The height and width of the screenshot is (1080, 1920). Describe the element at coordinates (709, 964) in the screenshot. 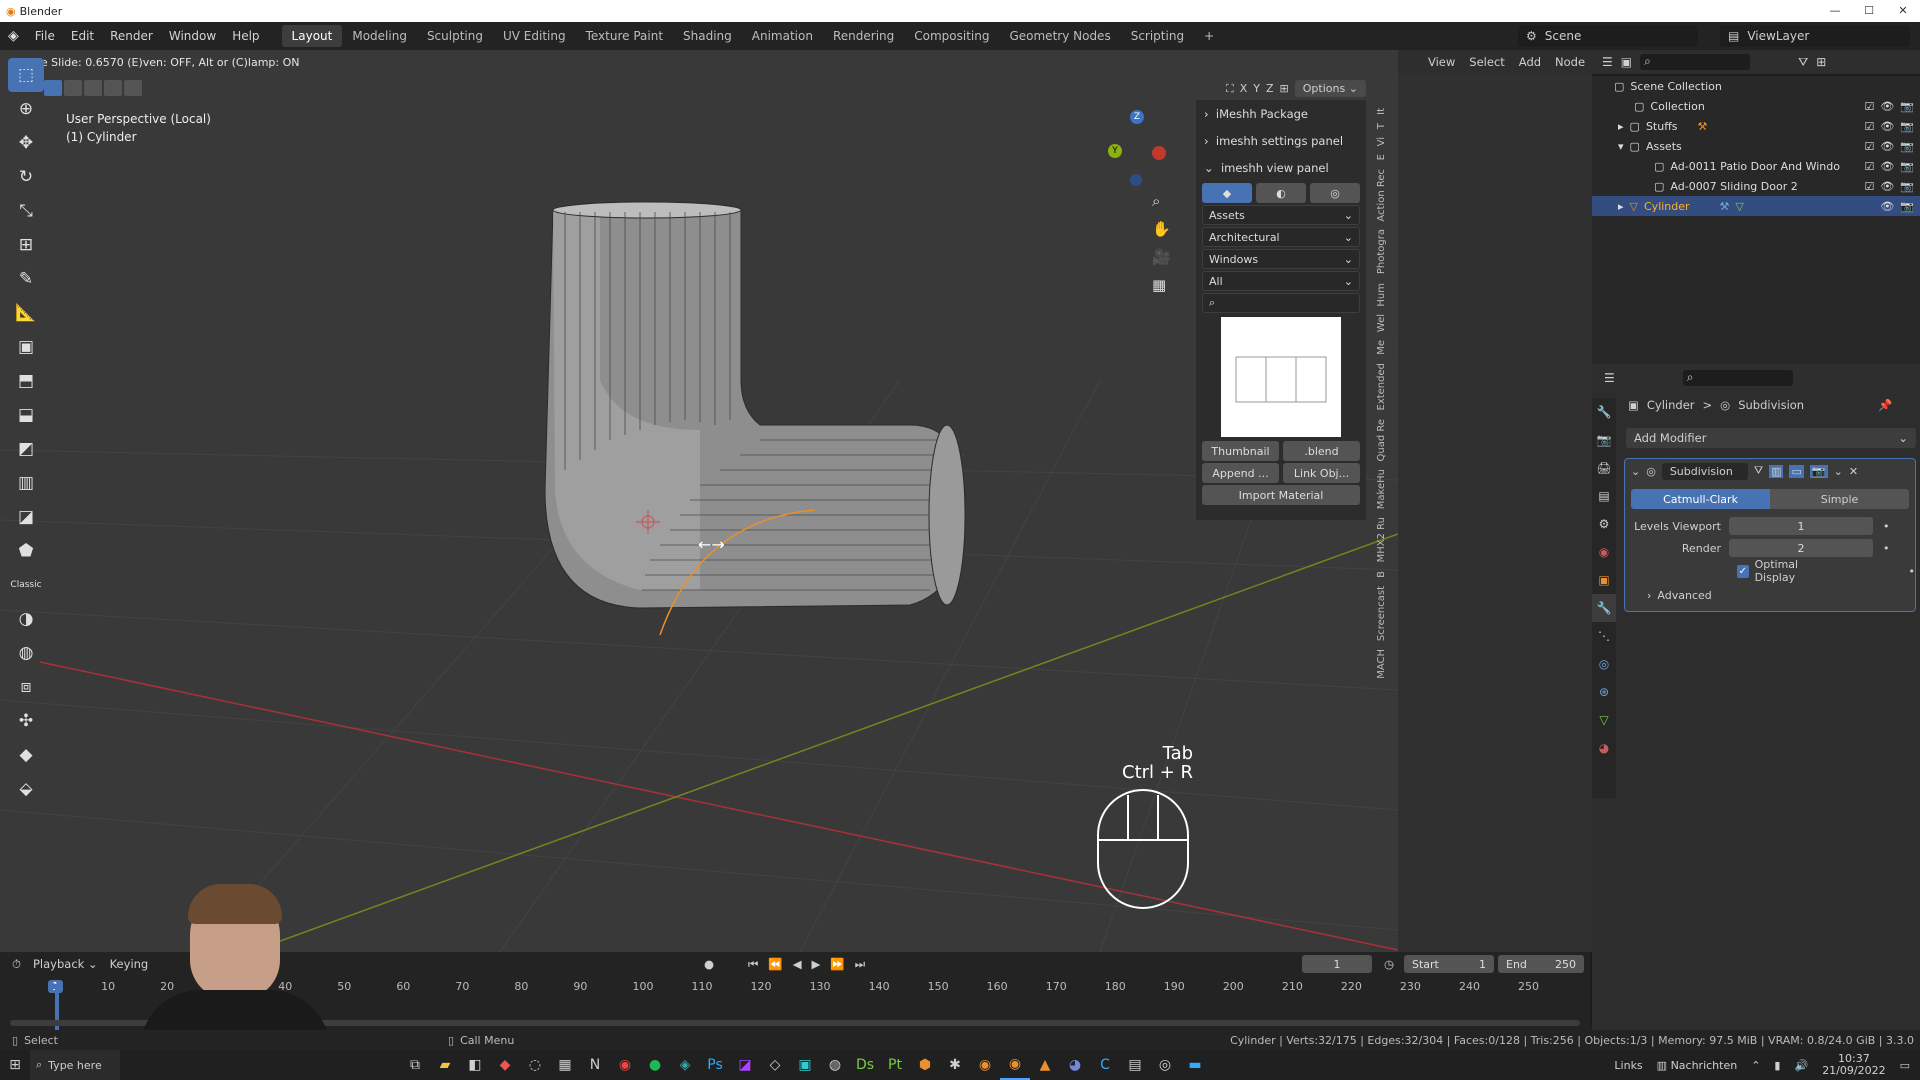

I see `record-icon: ●` at that location.